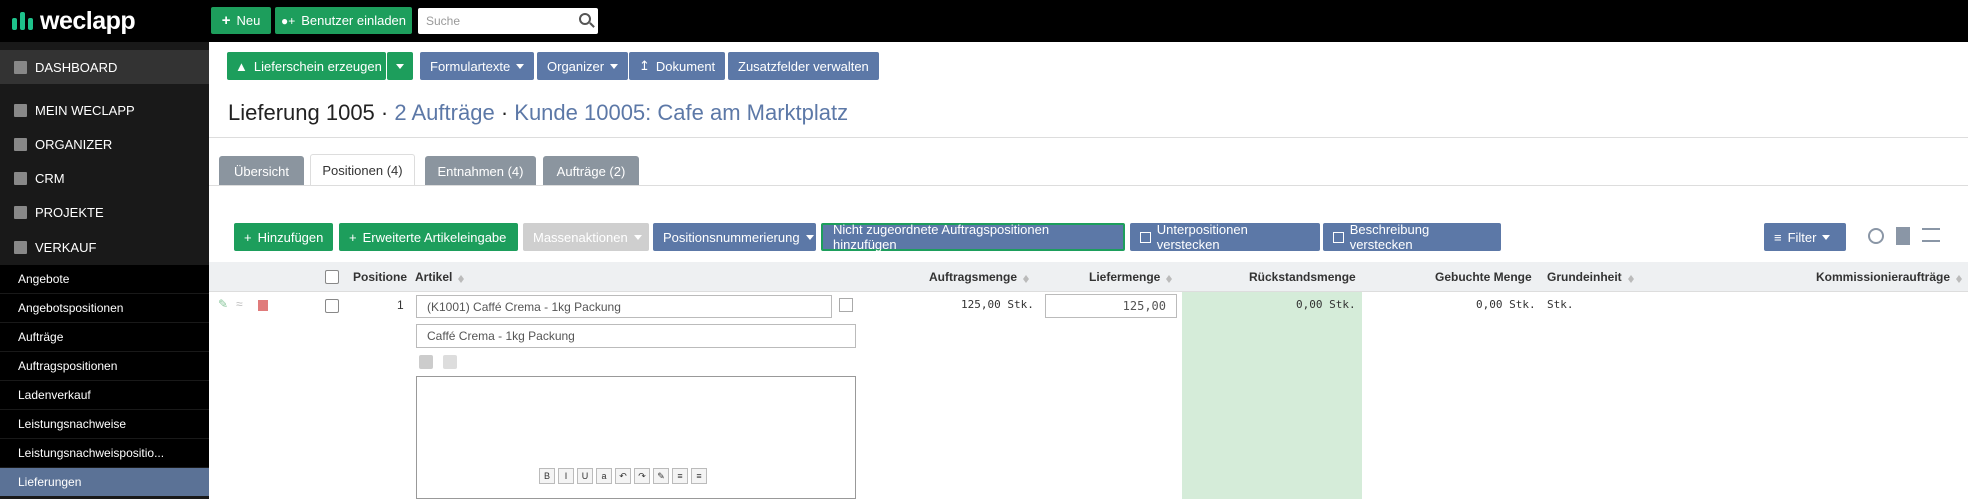 The image size is (1968, 499). Describe the element at coordinates (20, 67) in the screenshot. I see `grid-icon` at that location.